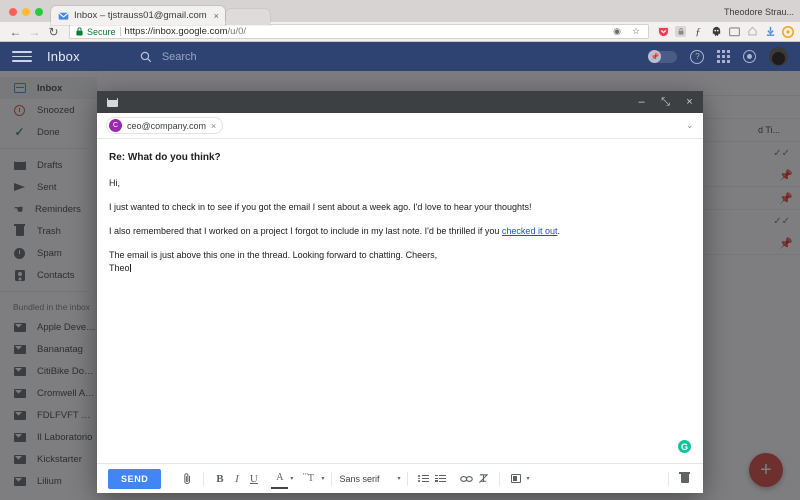  Describe the element at coordinates (253, 479) in the screenshot. I see `underline-button: U` at that location.